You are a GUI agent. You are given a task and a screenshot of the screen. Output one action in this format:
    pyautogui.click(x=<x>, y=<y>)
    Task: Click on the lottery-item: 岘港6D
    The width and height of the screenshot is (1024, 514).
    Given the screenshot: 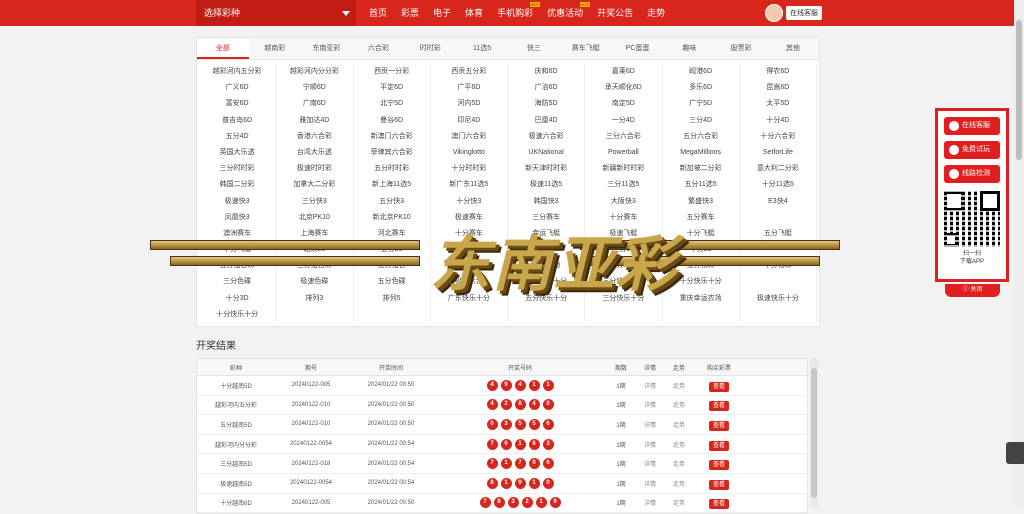 What is the action you would take?
    pyautogui.click(x=701, y=72)
    